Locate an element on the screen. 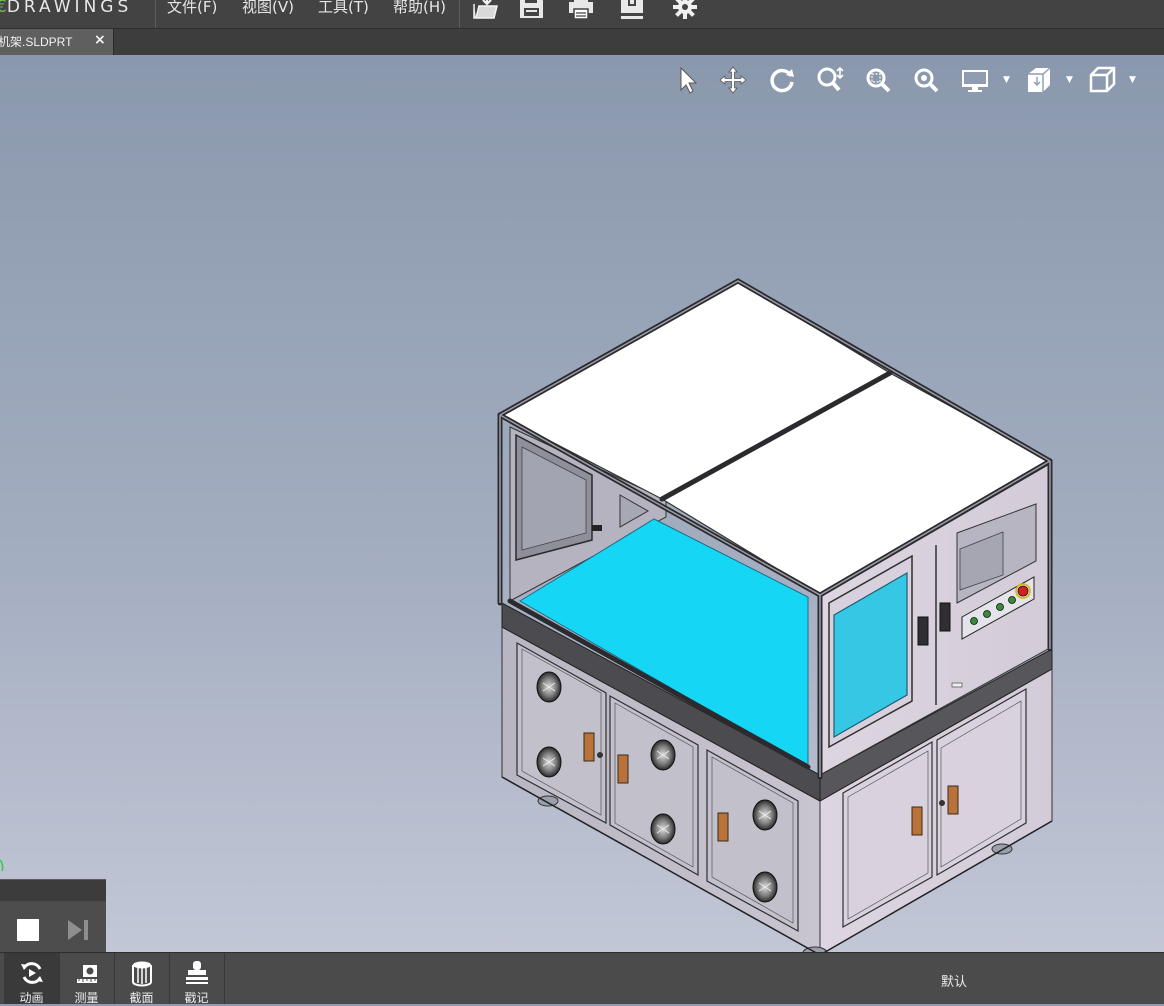  close-tab-icon: × is located at coordinates (100, 40).